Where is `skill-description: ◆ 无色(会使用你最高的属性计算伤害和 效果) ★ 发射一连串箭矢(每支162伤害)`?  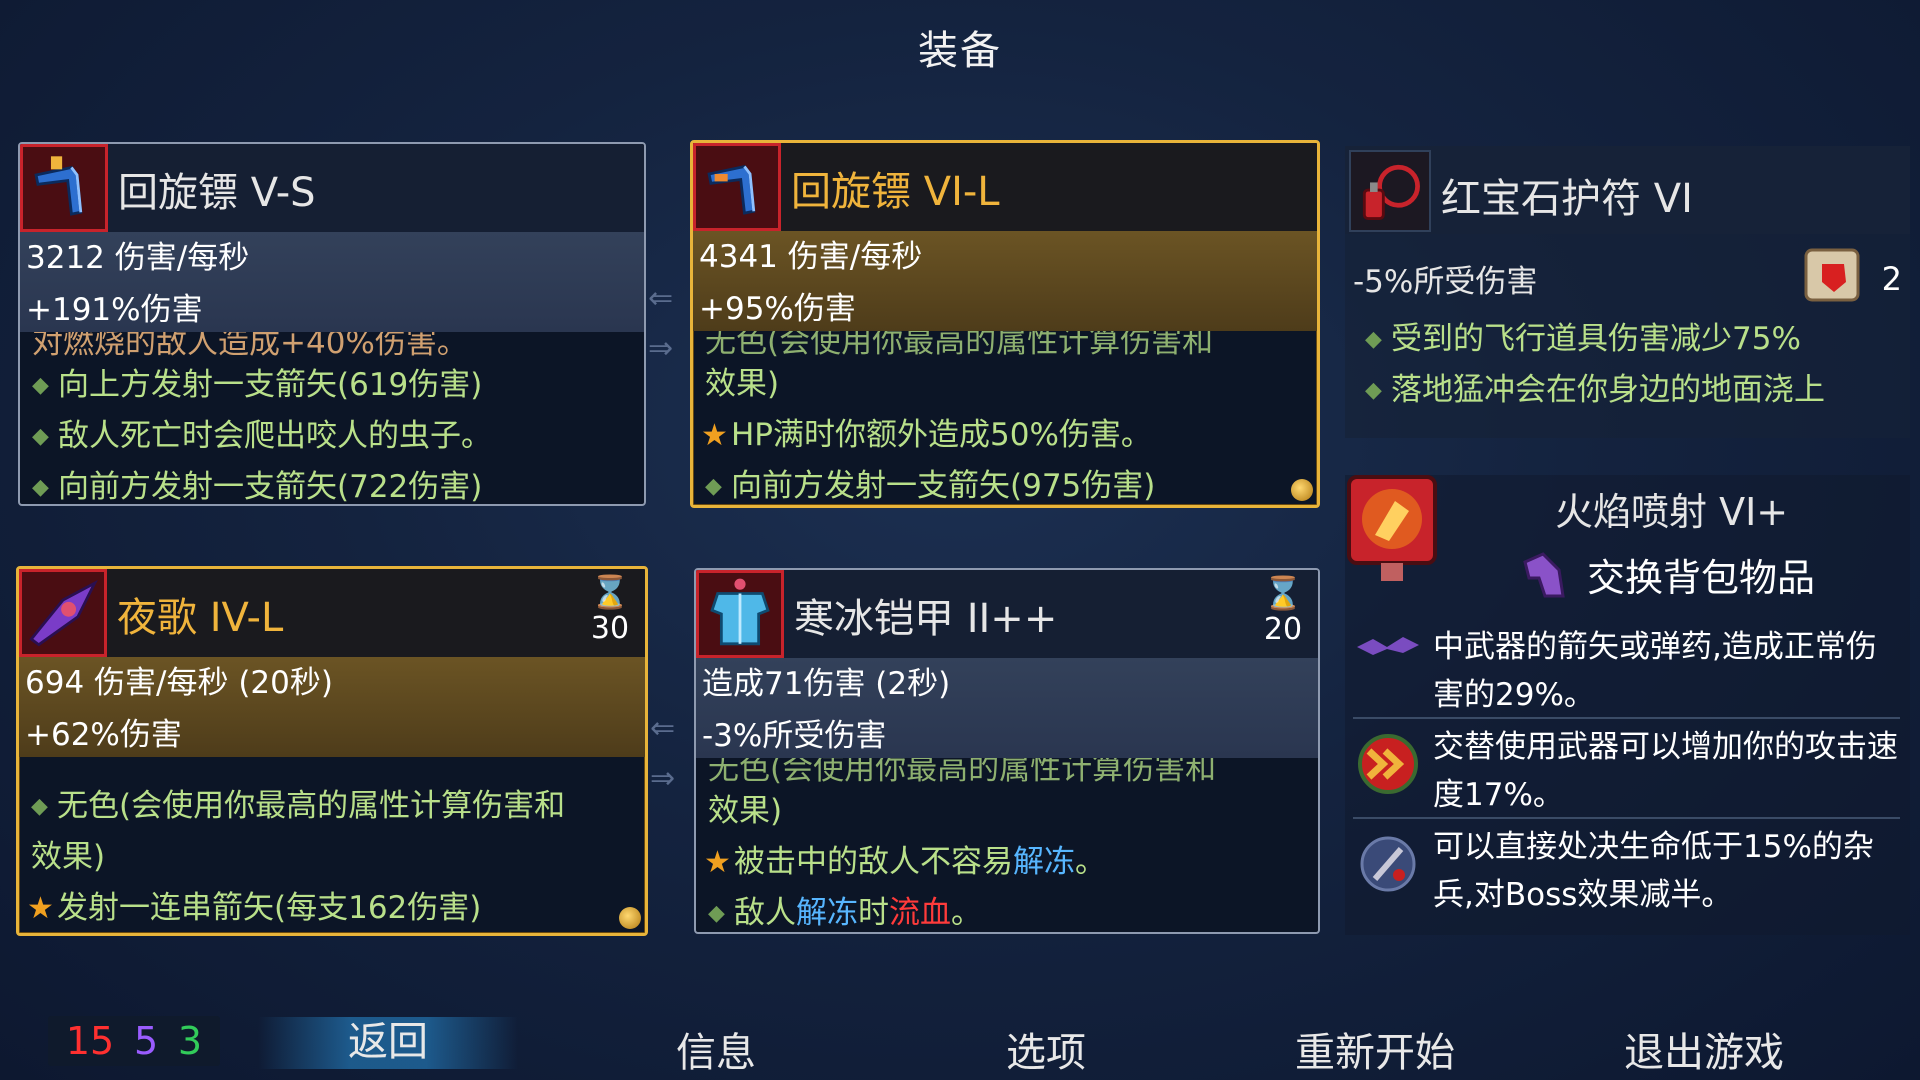 skill-description: ◆ 无色(会使用你最高的属性计算伤害和 效果) ★ 发射一连串箭矢(每支162伤害) is located at coordinates (331, 857).